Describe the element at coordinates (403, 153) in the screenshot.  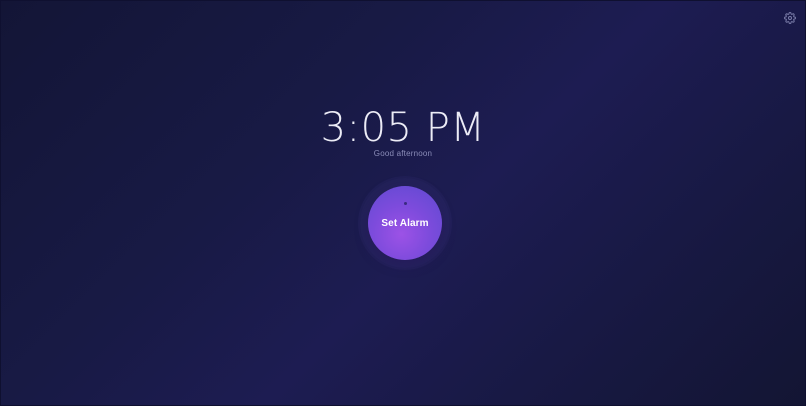
I see `greeting-text: Good afternoon` at that location.